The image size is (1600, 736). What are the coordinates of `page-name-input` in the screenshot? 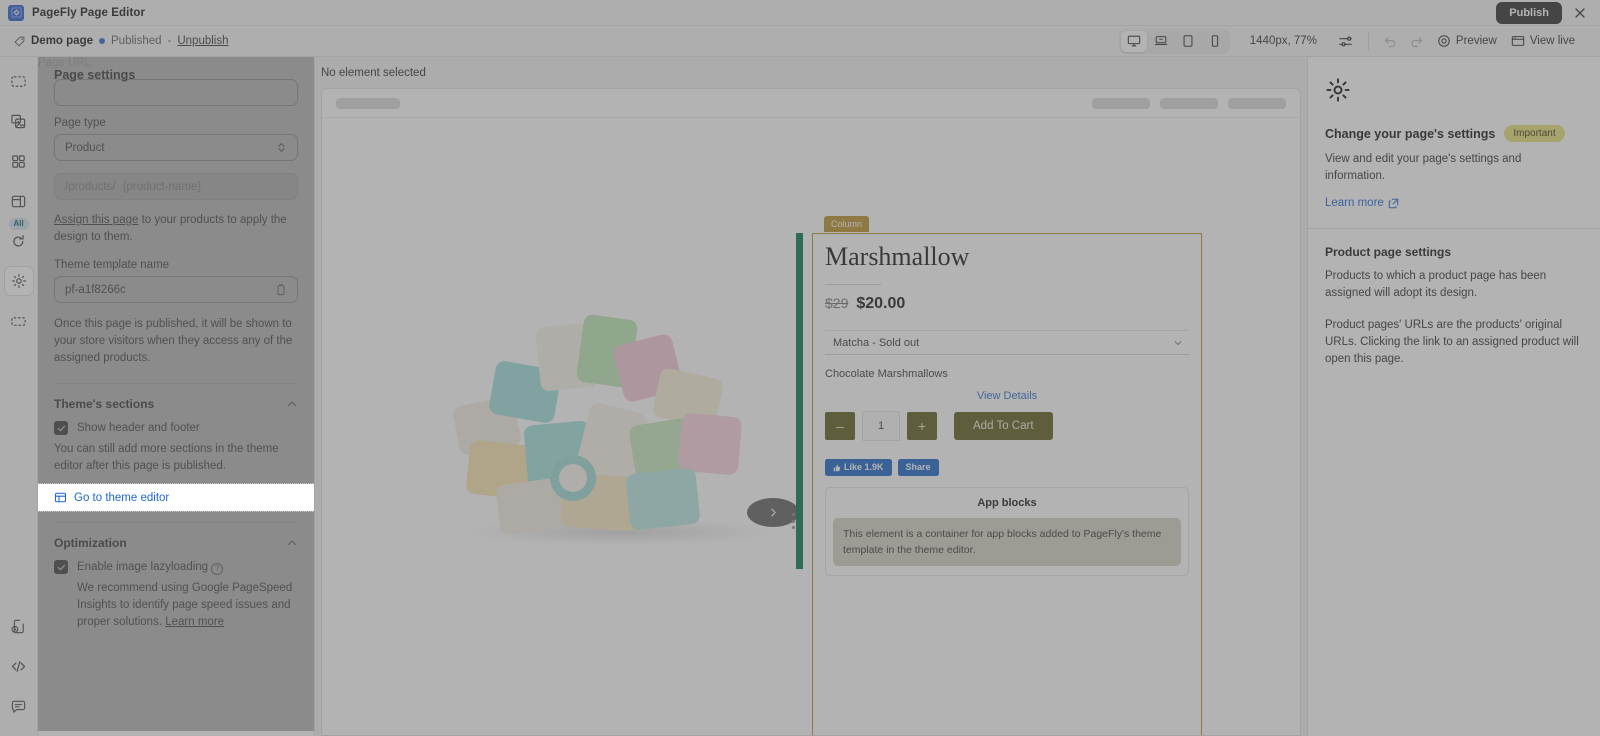 It's located at (176, 92).